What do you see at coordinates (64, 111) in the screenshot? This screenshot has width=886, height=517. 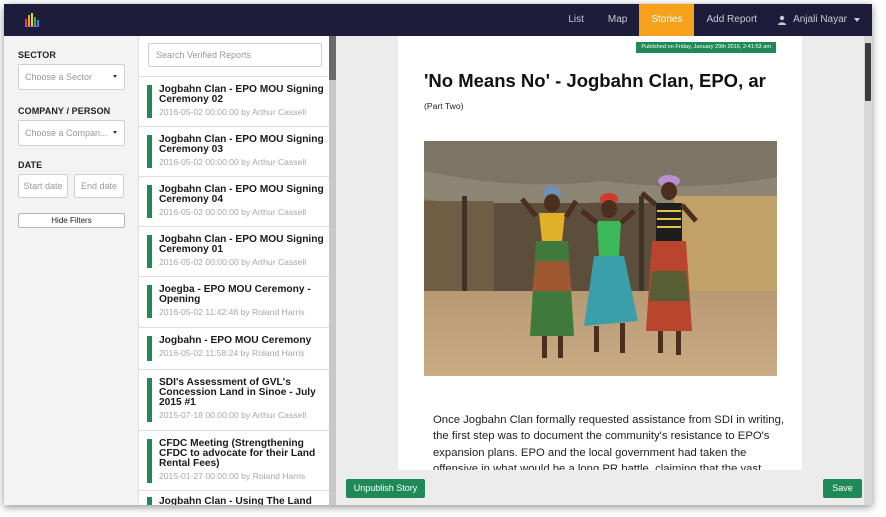 I see `company-label: COMPANY / PERSON` at bounding box center [64, 111].